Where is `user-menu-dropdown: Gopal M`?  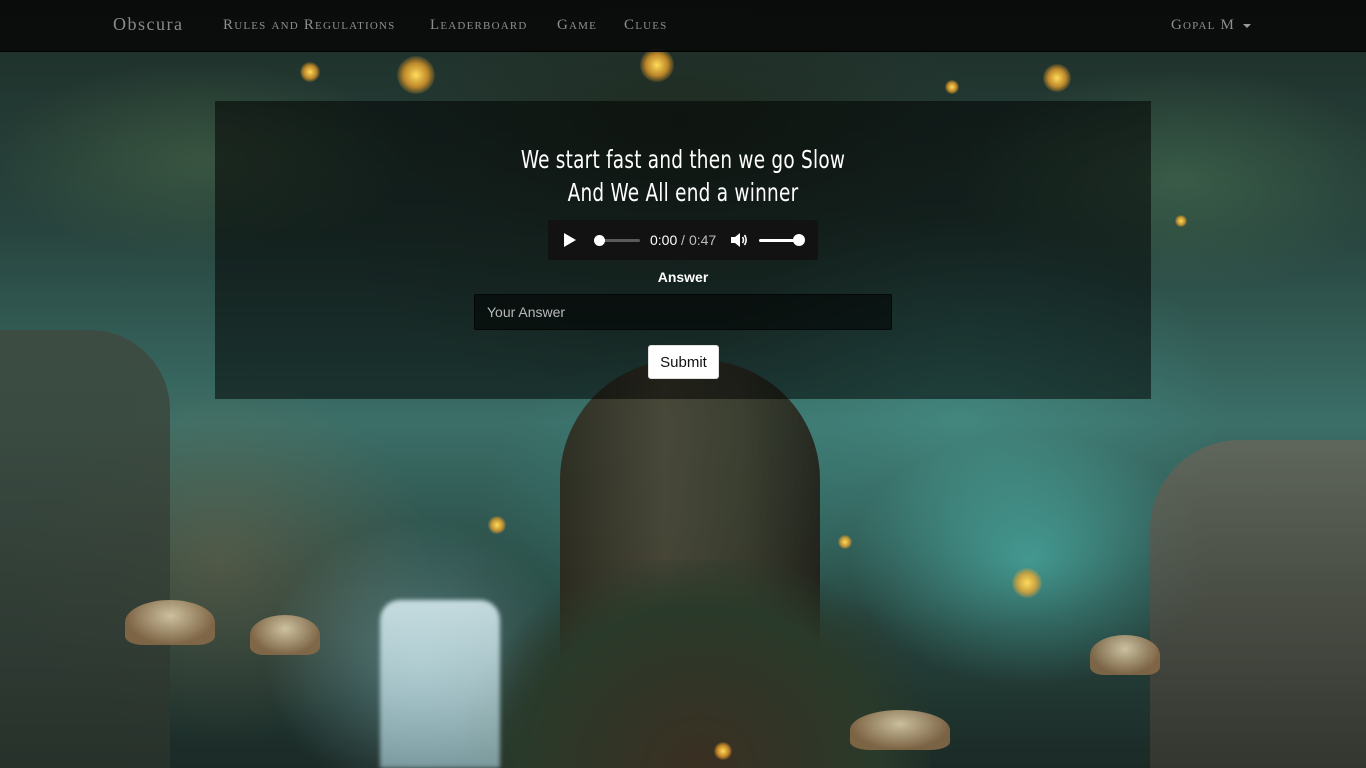 user-menu-dropdown: Gopal M is located at coordinates (1211, 25).